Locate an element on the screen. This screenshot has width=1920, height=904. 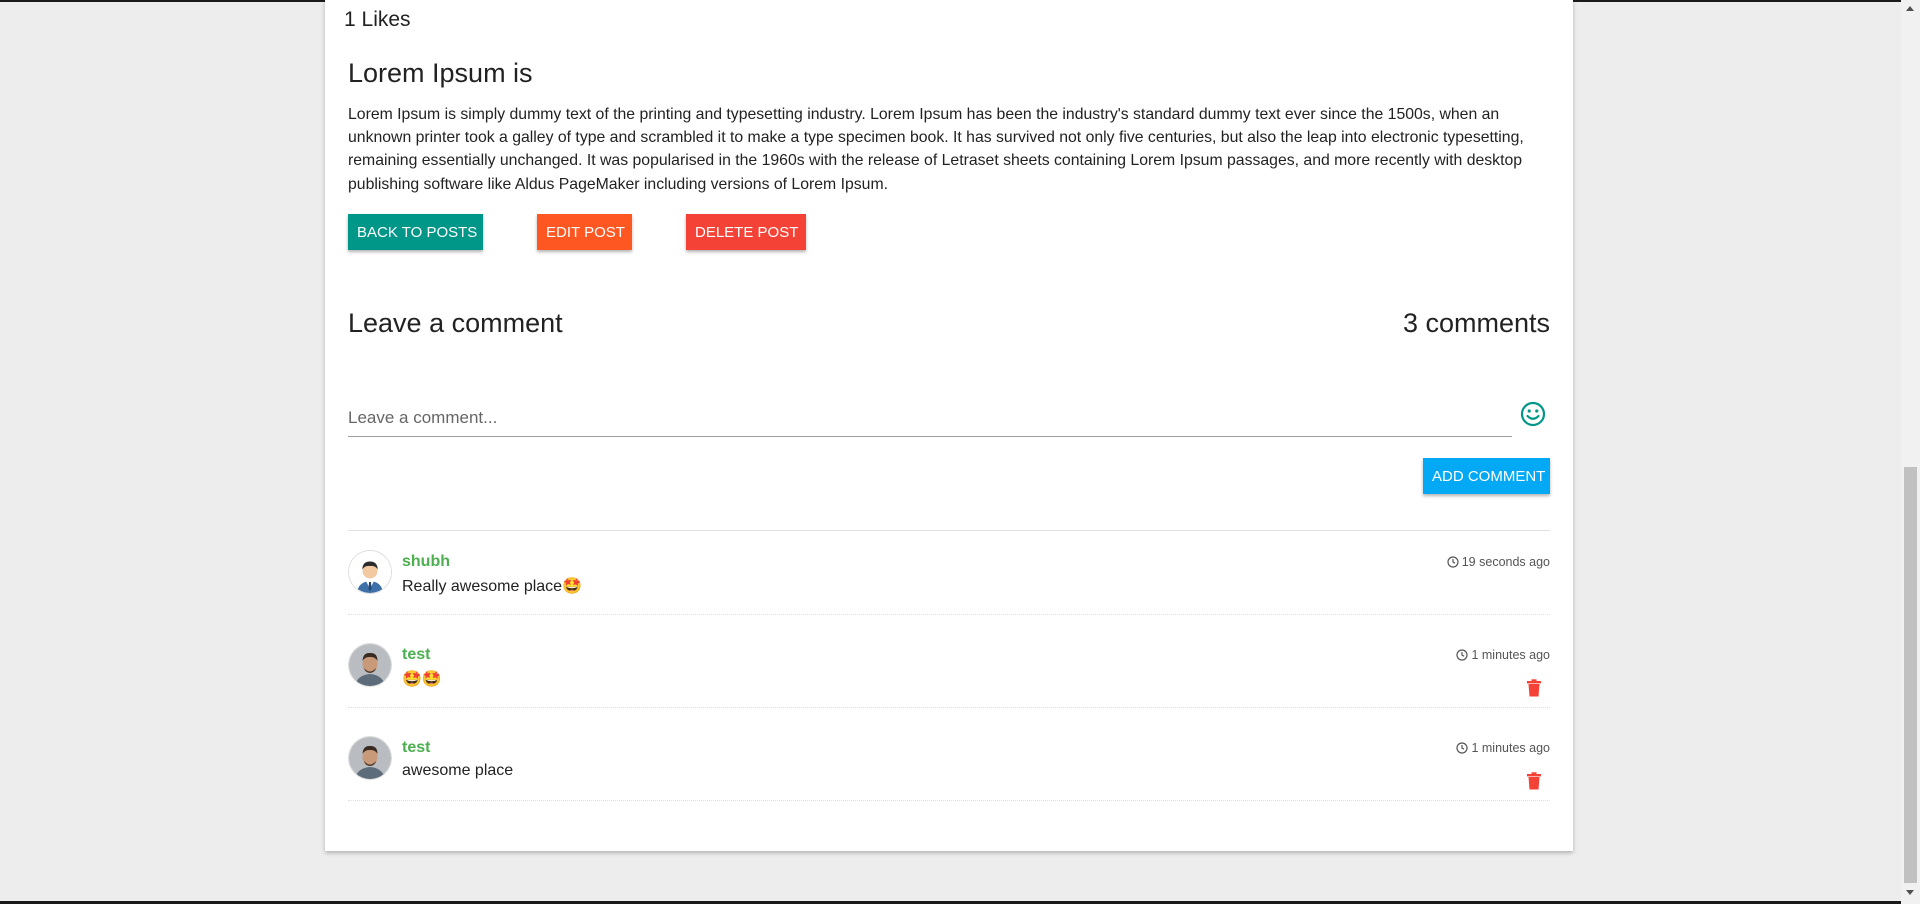
comment-time: 19 seconds ago is located at coordinates (1498, 562).